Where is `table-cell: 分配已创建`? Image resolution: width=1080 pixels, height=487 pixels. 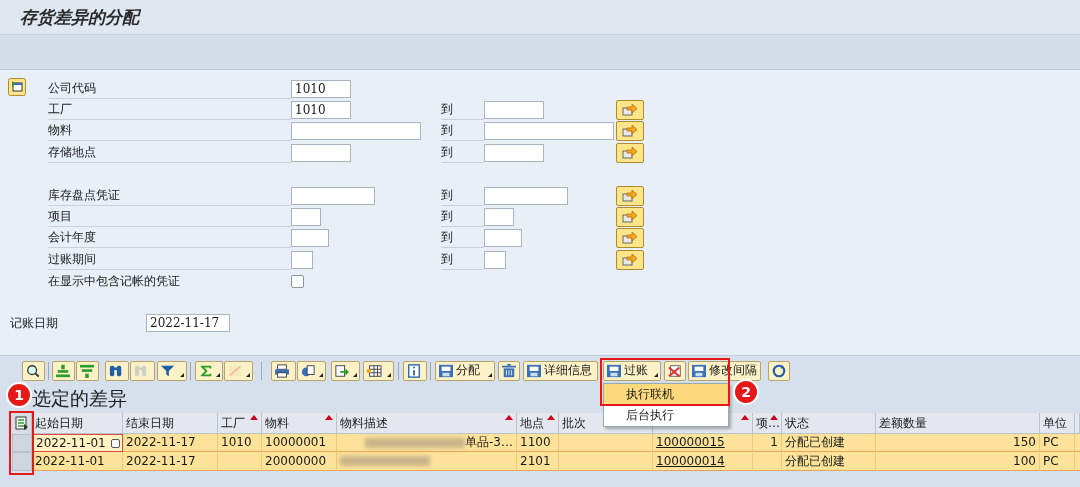
table-cell: 分配已创建 is located at coordinates (829, 461).